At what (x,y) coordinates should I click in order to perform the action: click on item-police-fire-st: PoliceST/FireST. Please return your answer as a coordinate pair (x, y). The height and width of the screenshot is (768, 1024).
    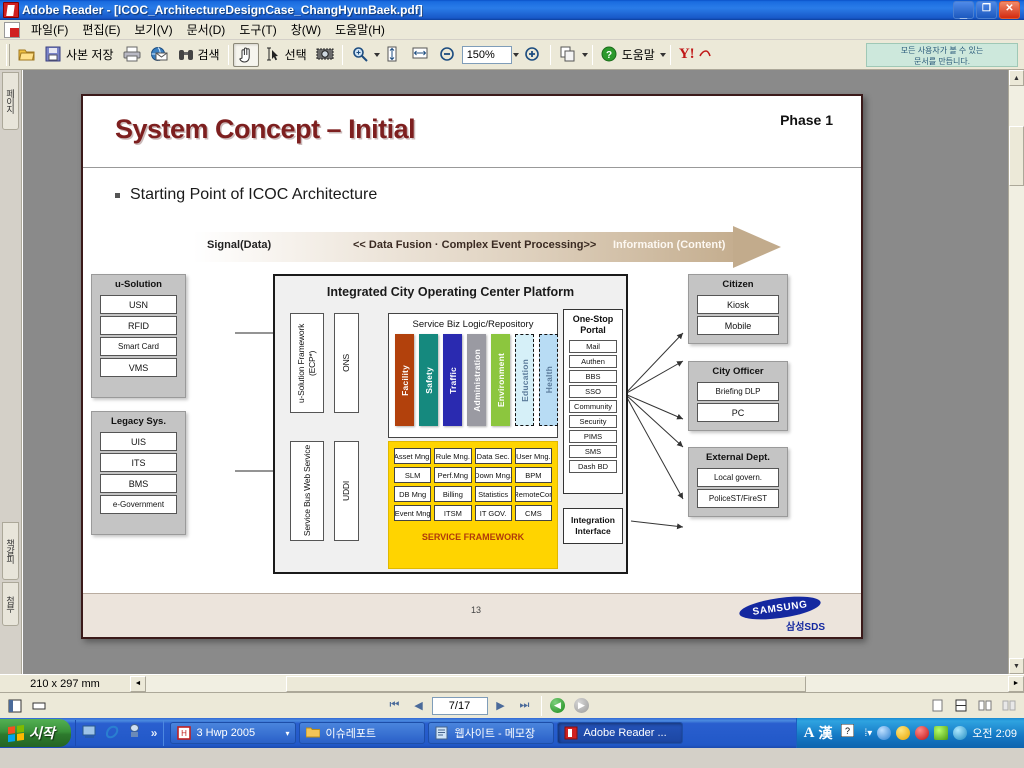
    Looking at the image, I should click on (738, 498).